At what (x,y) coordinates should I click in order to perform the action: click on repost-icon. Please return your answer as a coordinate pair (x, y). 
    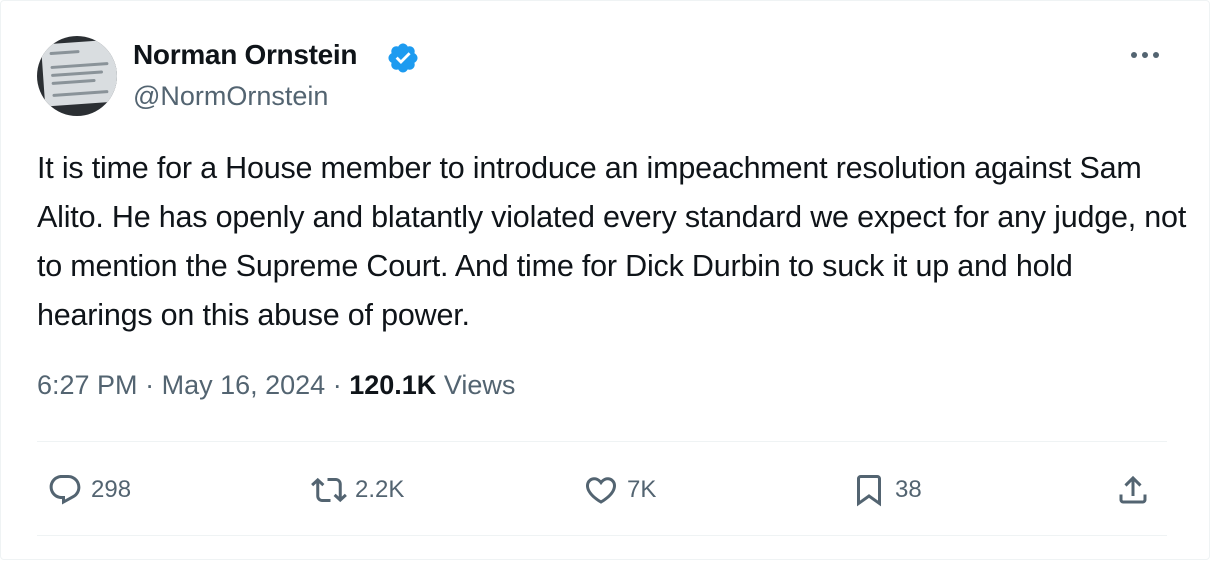
    Looking at the image, I should click on (329, 490).